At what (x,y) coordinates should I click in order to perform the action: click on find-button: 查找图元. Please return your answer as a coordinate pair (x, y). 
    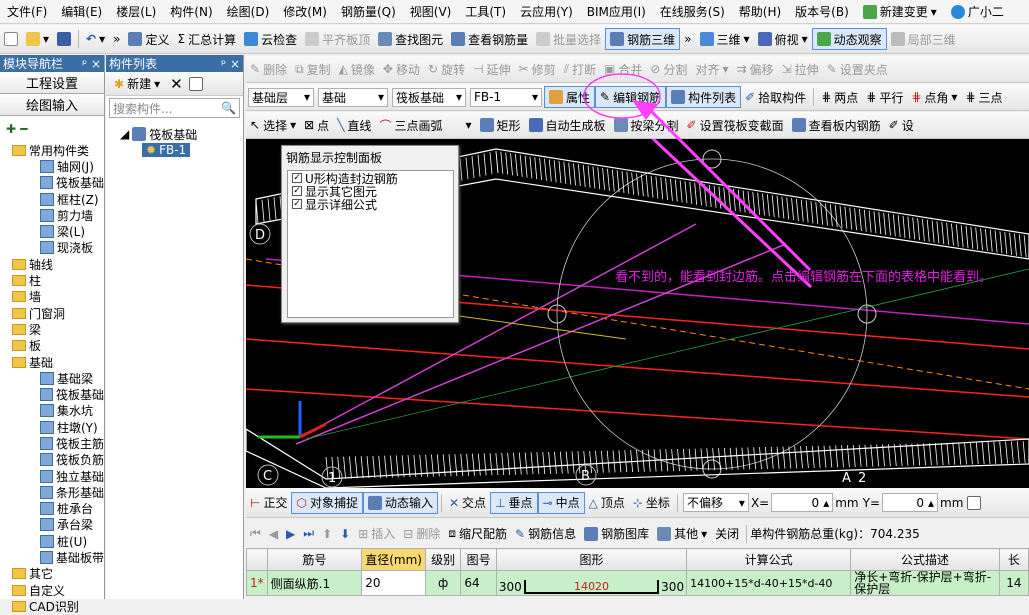
    Looking at the image, I should click on (410, 39).